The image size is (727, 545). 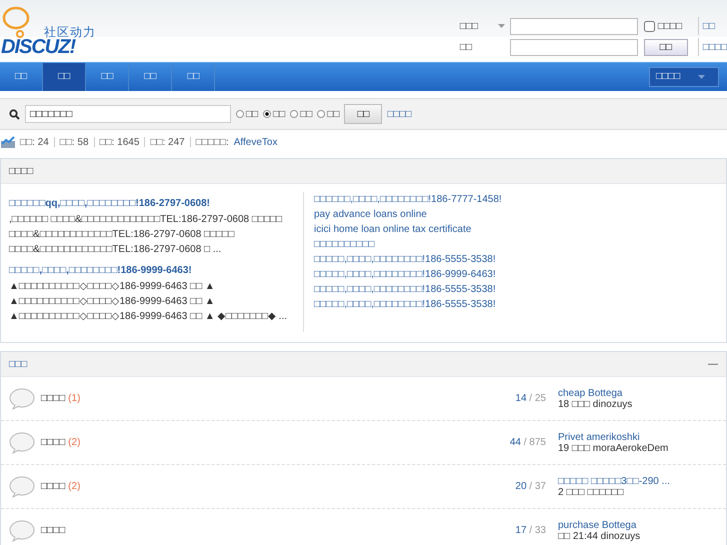 I want to click on auto-login-label: □□□□, so click(x=670, y=26).